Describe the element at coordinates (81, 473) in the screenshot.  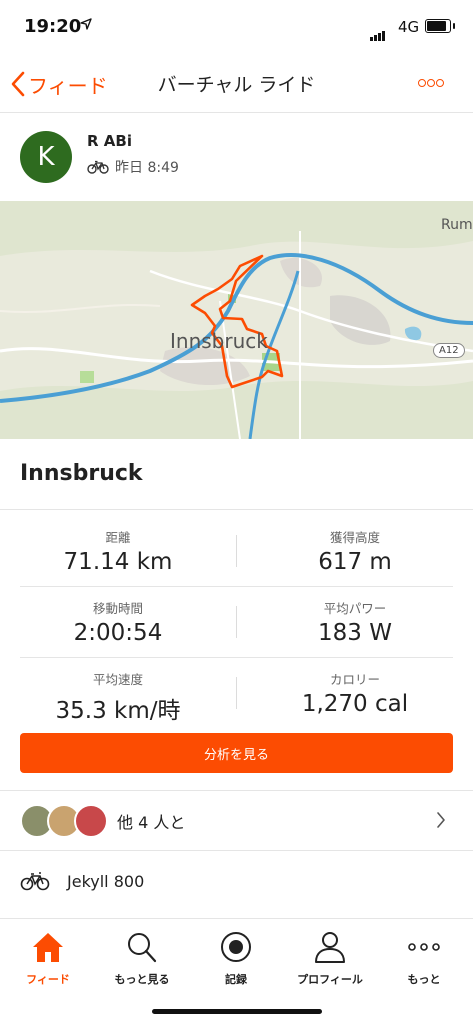
I see `activity-title: Innsbruck` at that location.